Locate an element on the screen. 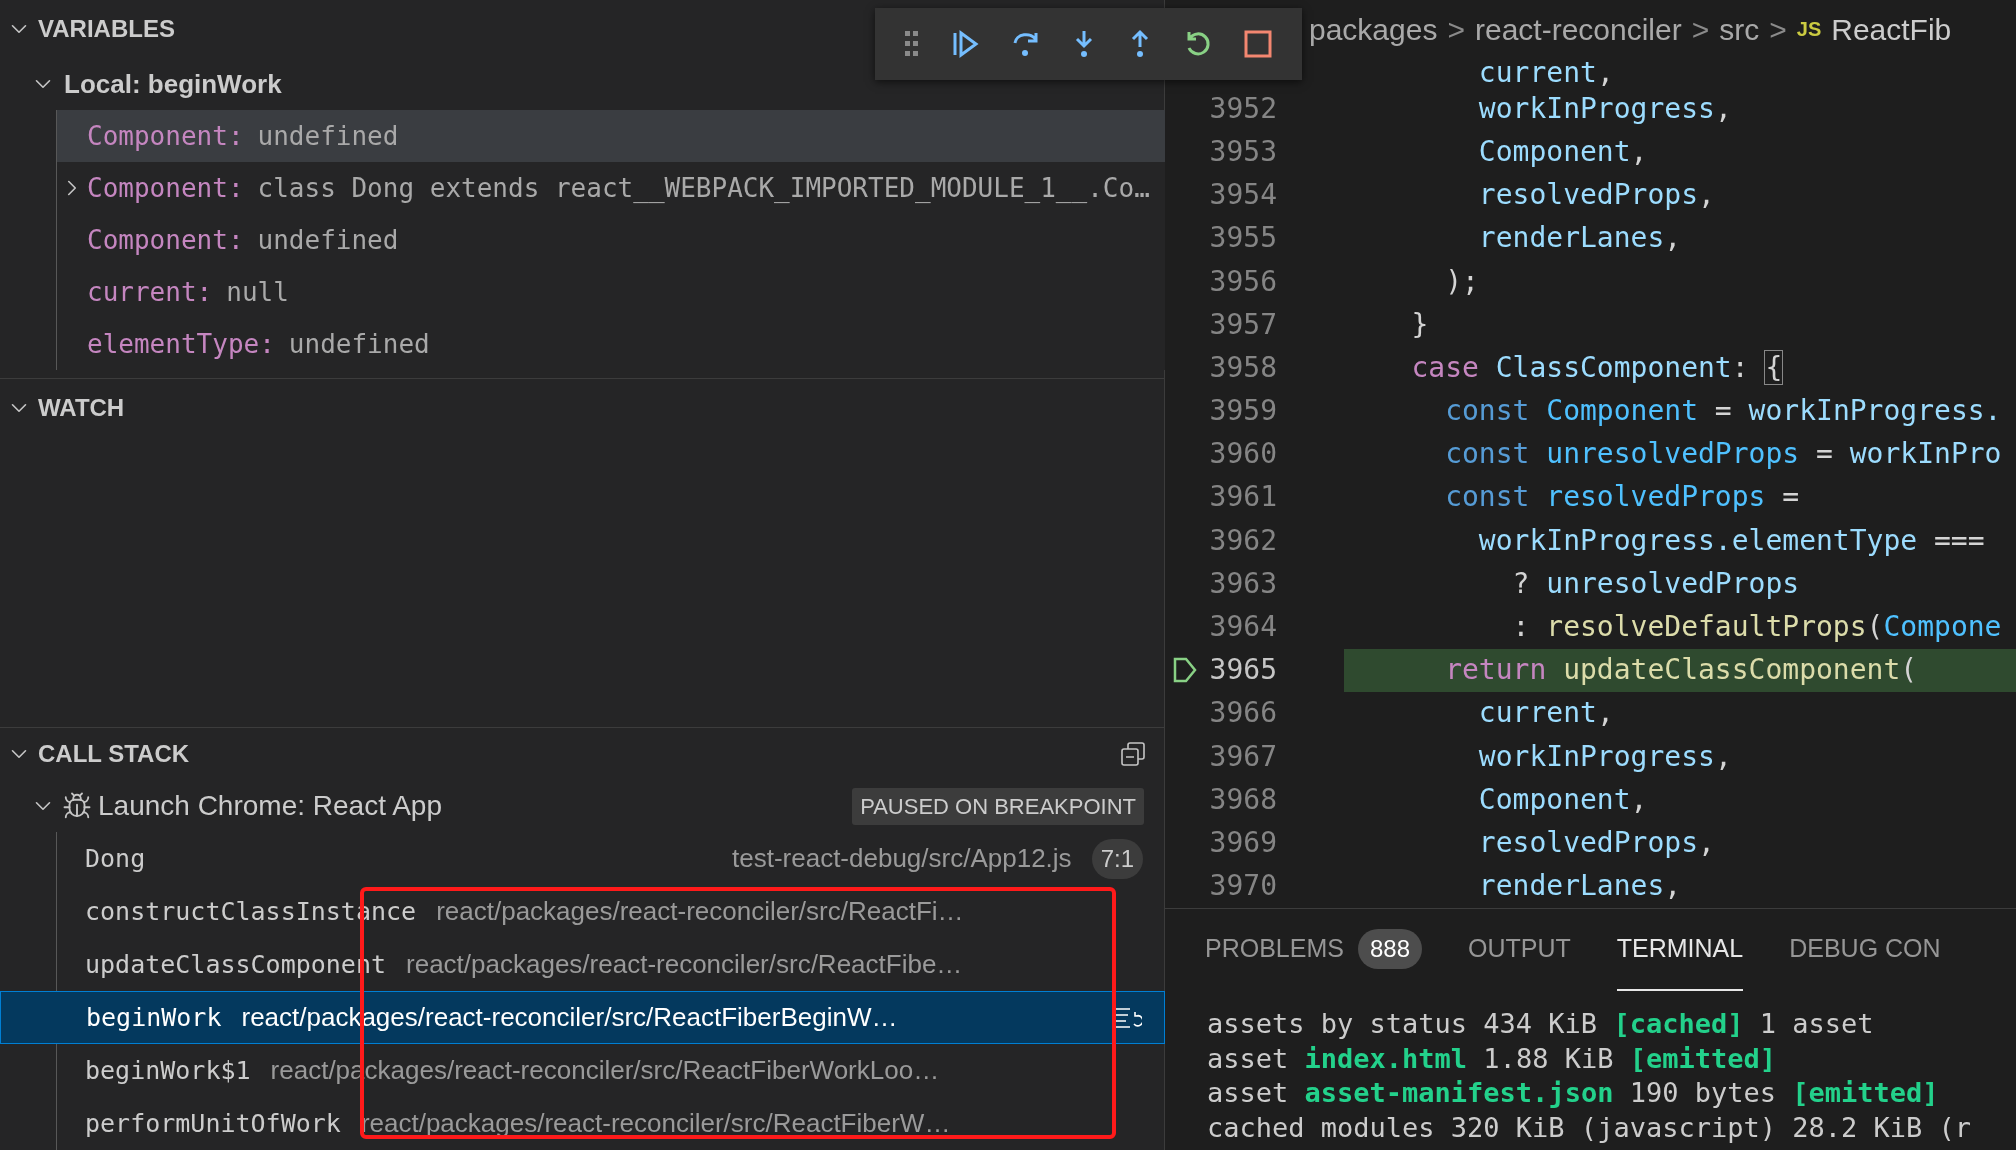 This screenshot has width=2016, height=1150. frame-name: beginWork$1 is located at coordinates (168, 1070).